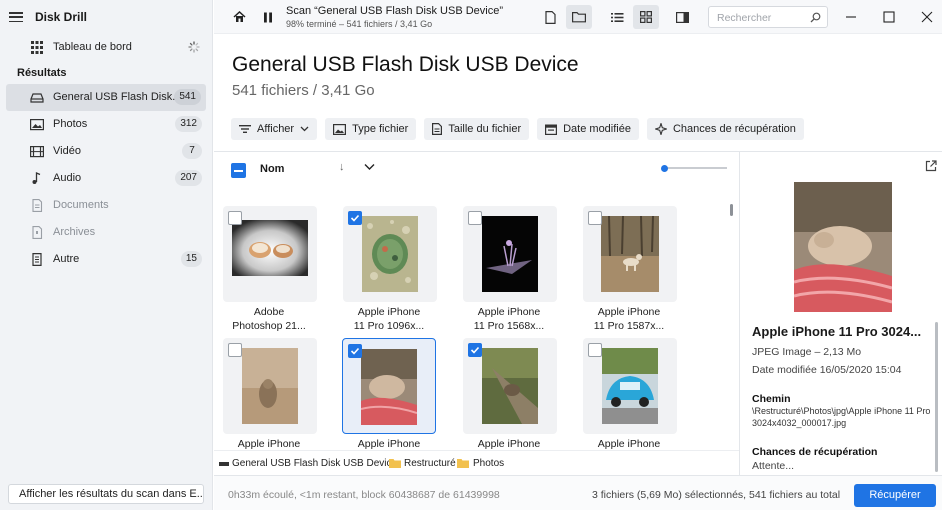 This screenshot has width=942, height=510. I want to click on file-size-filter-button: Taille du fichier, so click(477, 129).